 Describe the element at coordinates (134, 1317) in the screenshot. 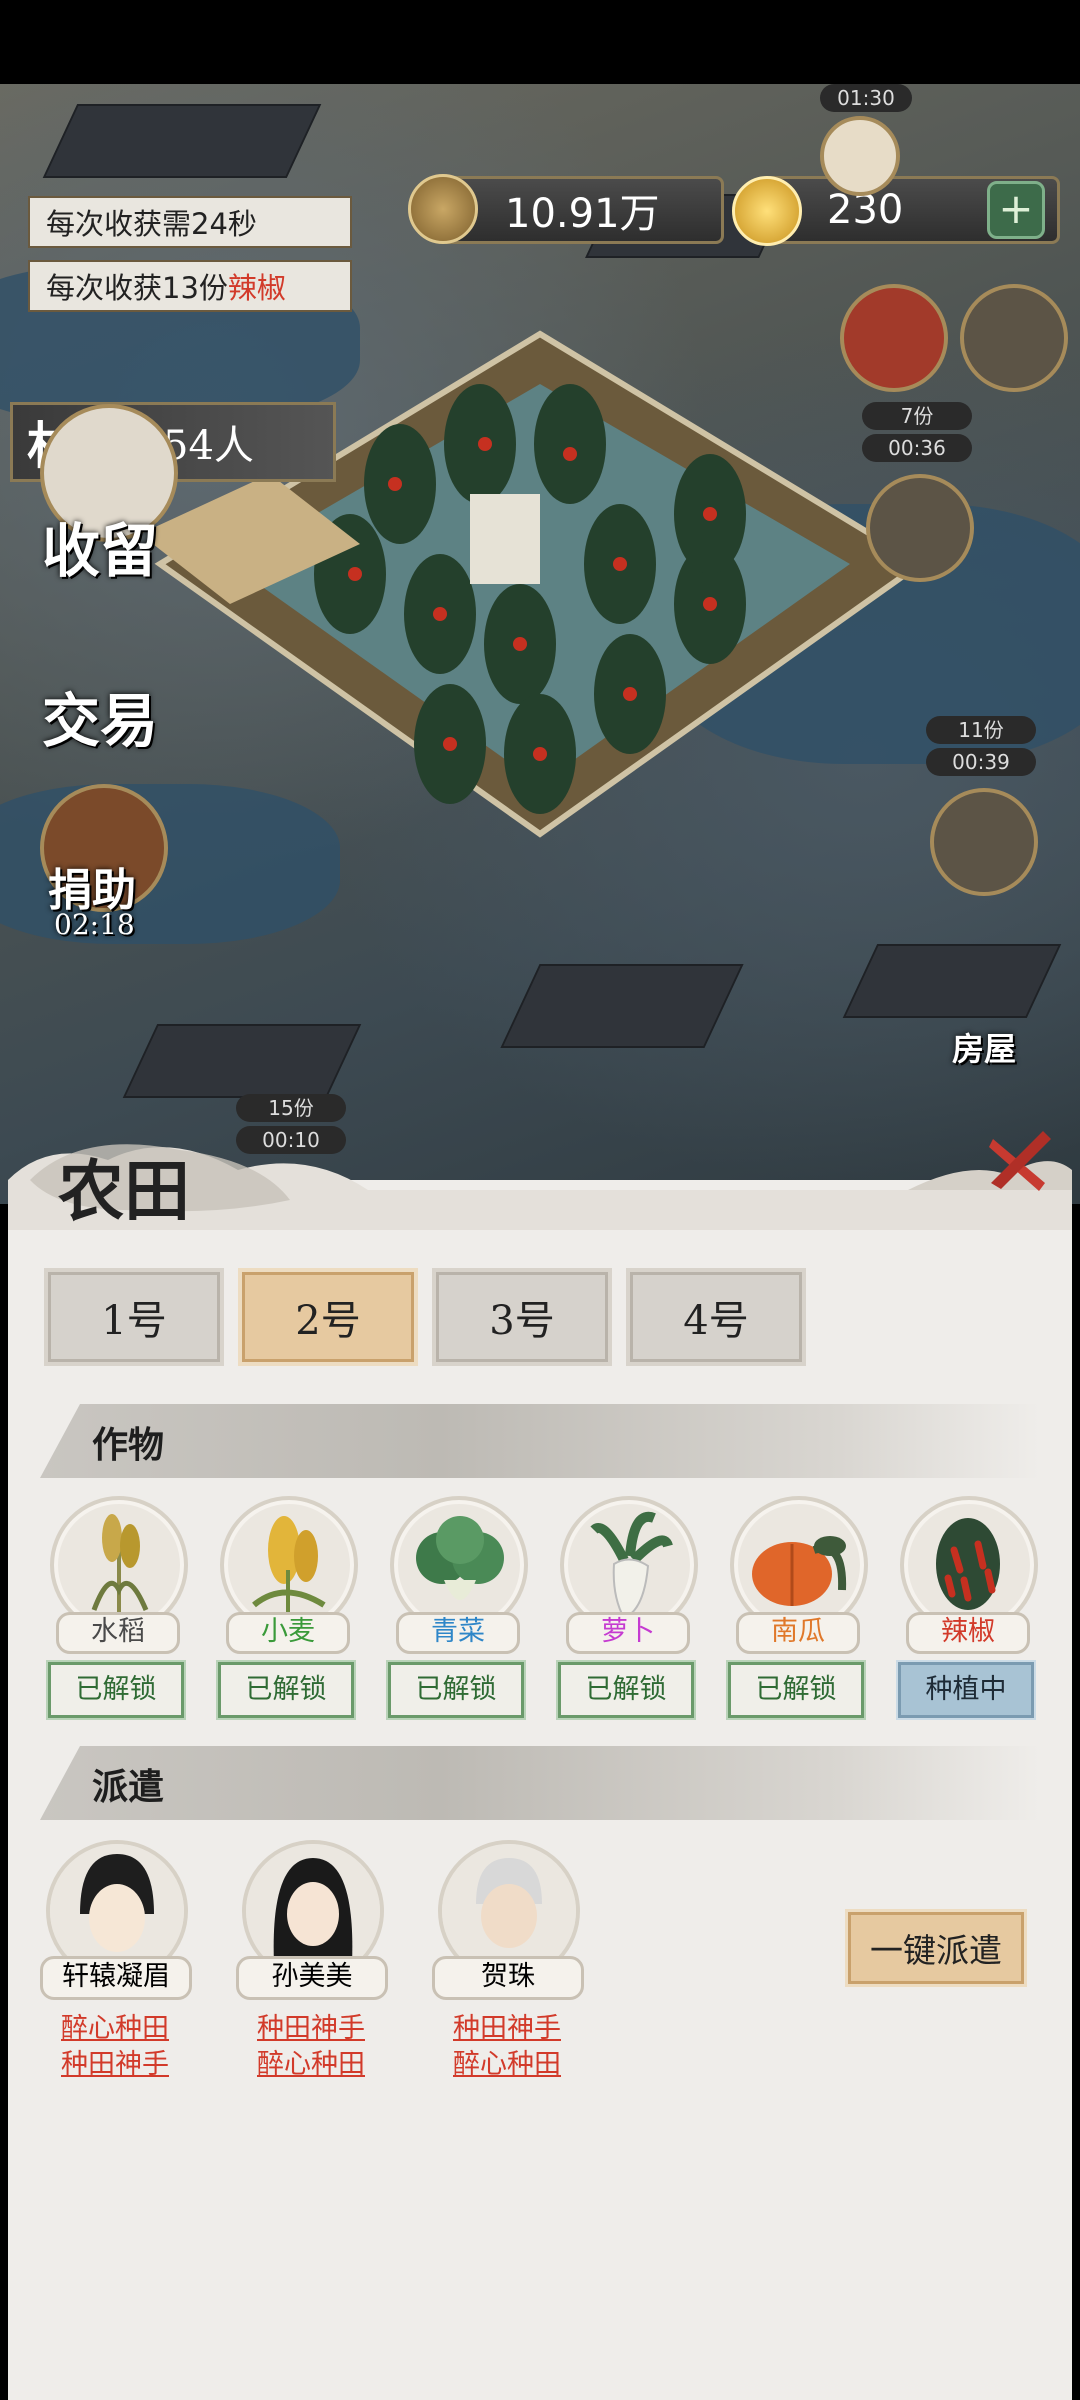

I see `tab-field-1: 1号` at that location.